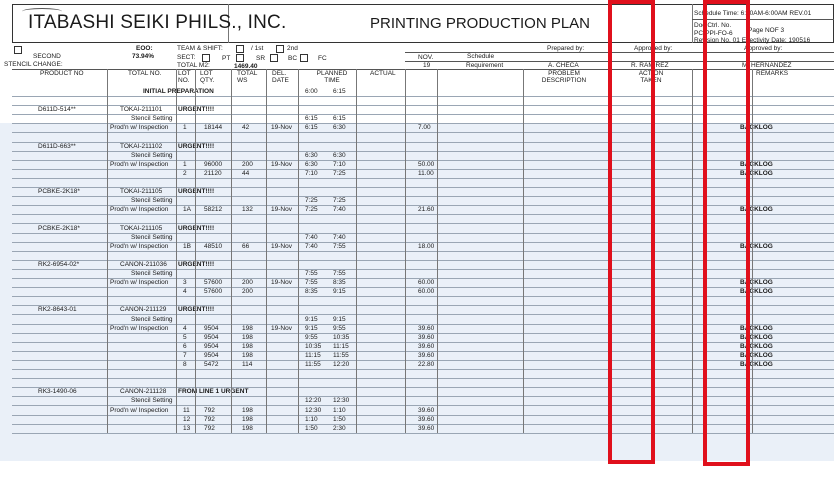 This screenshot has height=479, width=834. Describe the element at coordinates (293, 58) in the screenshot. I see `bc-label: BC` at that location.